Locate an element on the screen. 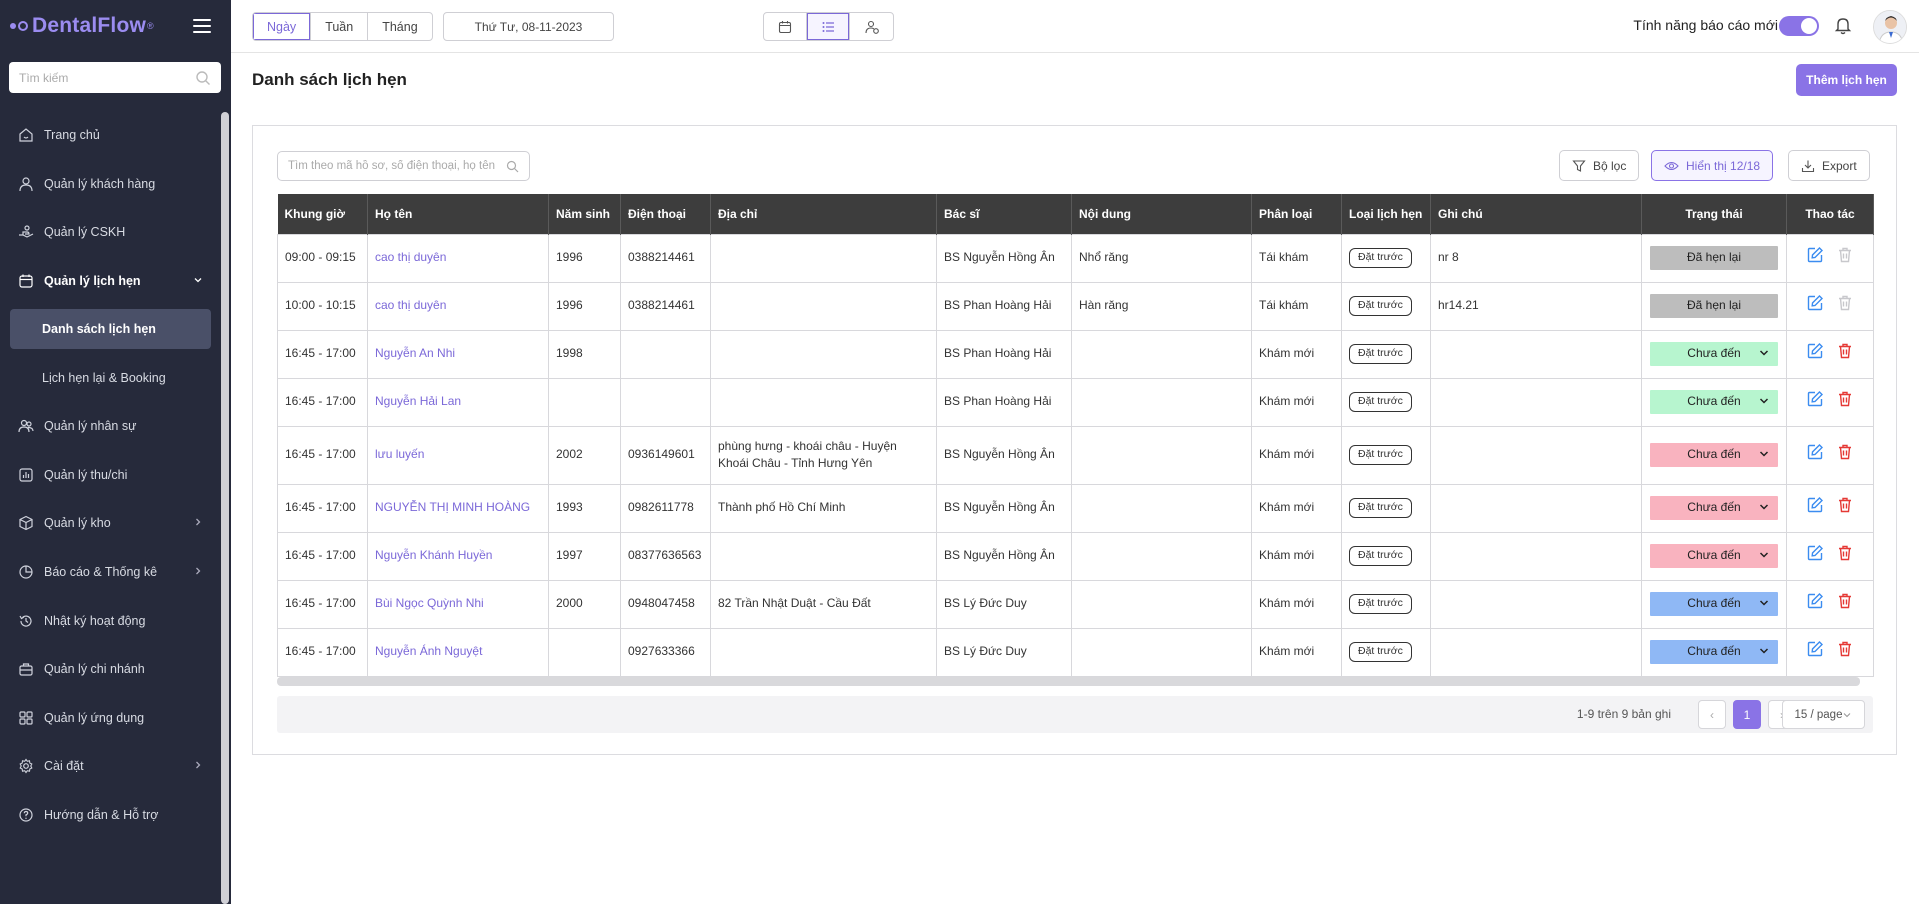 The height and width of the screenshot is (904, 1919). menu-toggle-icon is located at coordinates (202, 26).